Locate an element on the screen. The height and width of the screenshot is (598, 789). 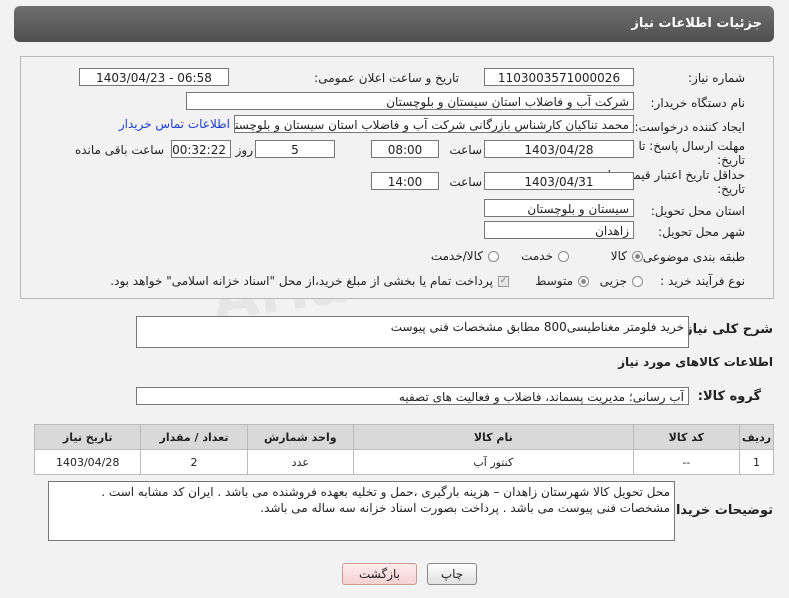
deadline-time-field: 08:00 is located at coordinates (405, 149).